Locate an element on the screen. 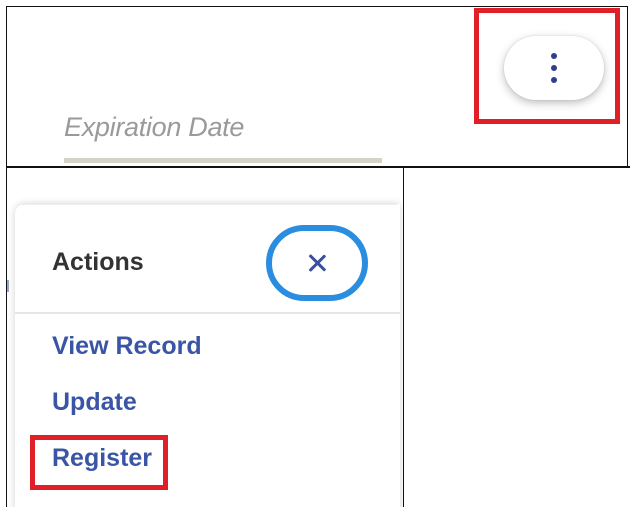  background-text-fragment is located at coordinates (10, 286).